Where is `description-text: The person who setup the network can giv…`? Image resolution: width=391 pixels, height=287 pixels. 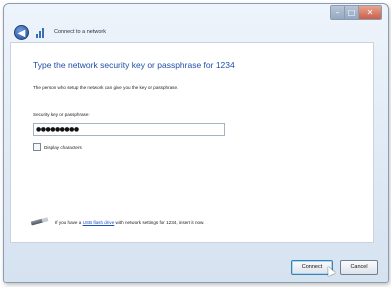
description-text: The person who setup the network can giv… is located at coordinates (106, 87).